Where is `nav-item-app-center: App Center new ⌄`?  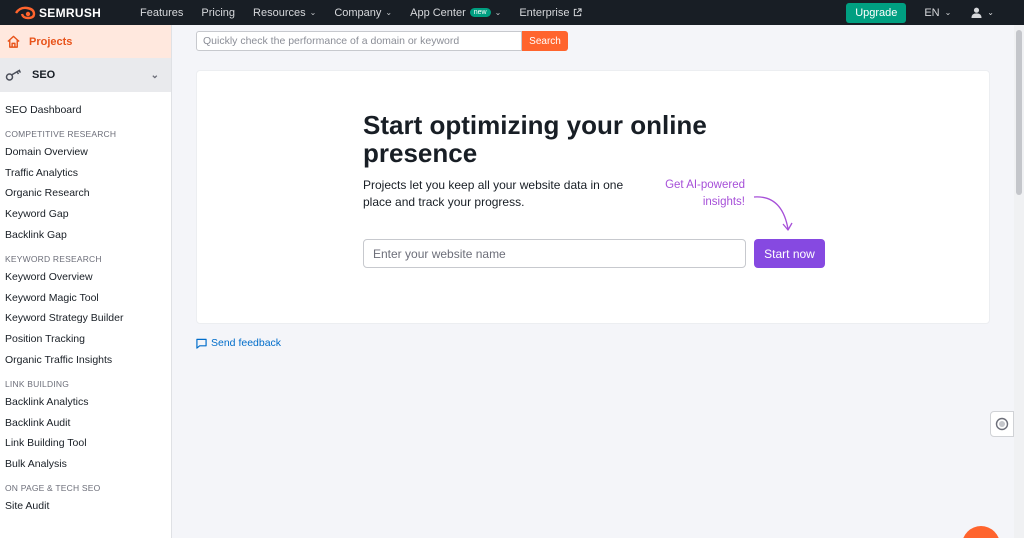 nav-item-app-center: App Center new ⌄ is located at coordinates (455, 13).